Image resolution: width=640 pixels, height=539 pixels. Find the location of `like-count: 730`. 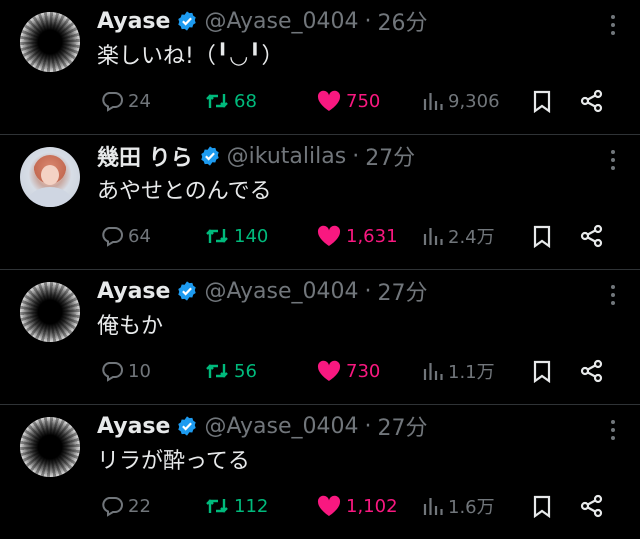

like-count: 730 is located at coordinates (363, 371).